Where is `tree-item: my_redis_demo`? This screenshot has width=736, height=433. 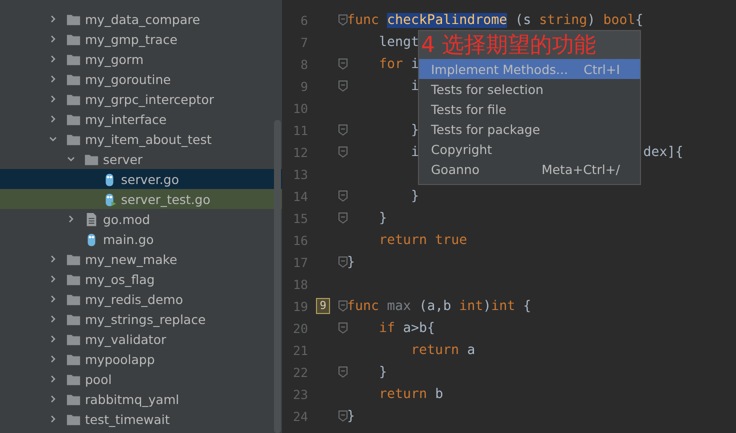
tree-item: my_redis_demo is located at coordinates (141, 299).